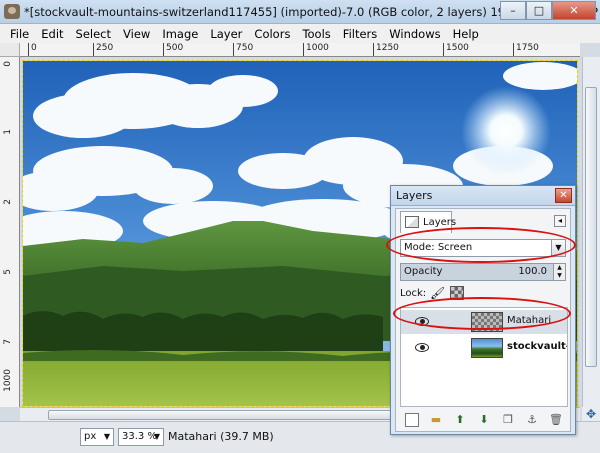  I want to click on ruler-label: 1, so click(8, 132).